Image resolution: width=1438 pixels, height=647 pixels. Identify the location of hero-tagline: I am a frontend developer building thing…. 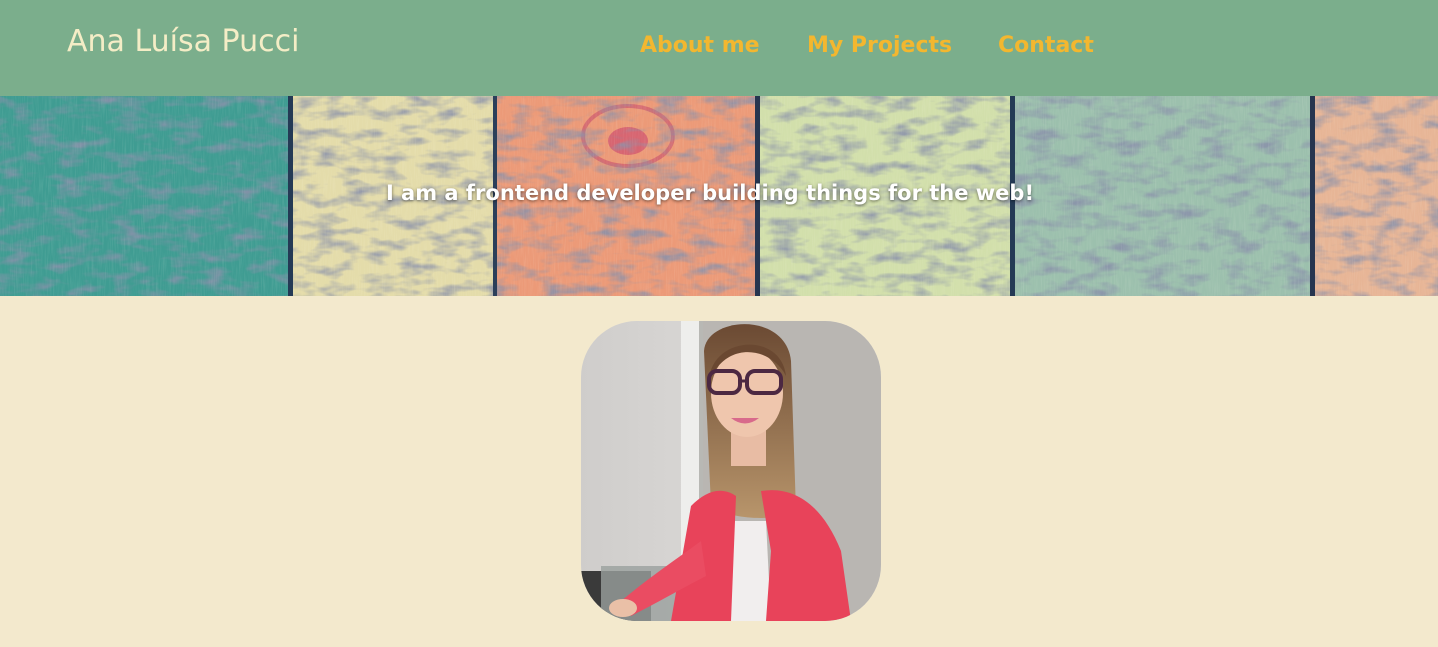
(710, 193).